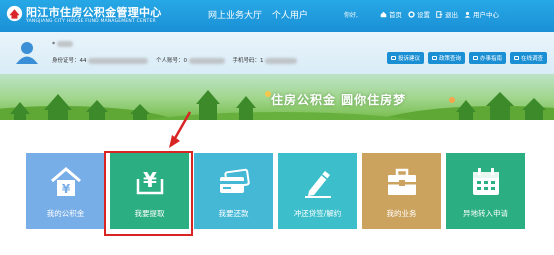 The height and width of the screenshot is (255, 554). I want to click on arrow-icon, so click(180, 129).